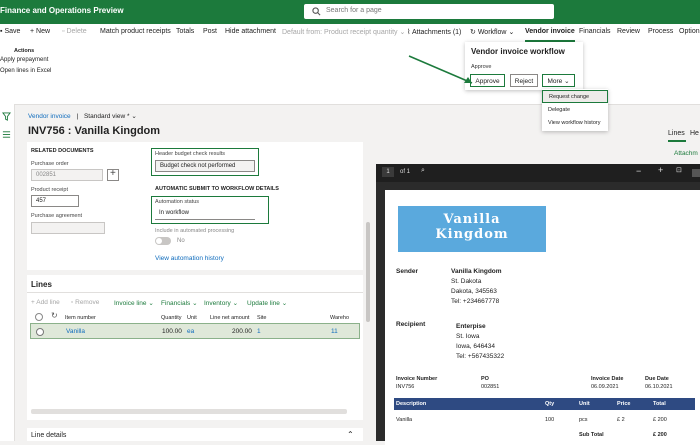  I want to click on remove-line-button: ▫ Remove, so click(85, 302).